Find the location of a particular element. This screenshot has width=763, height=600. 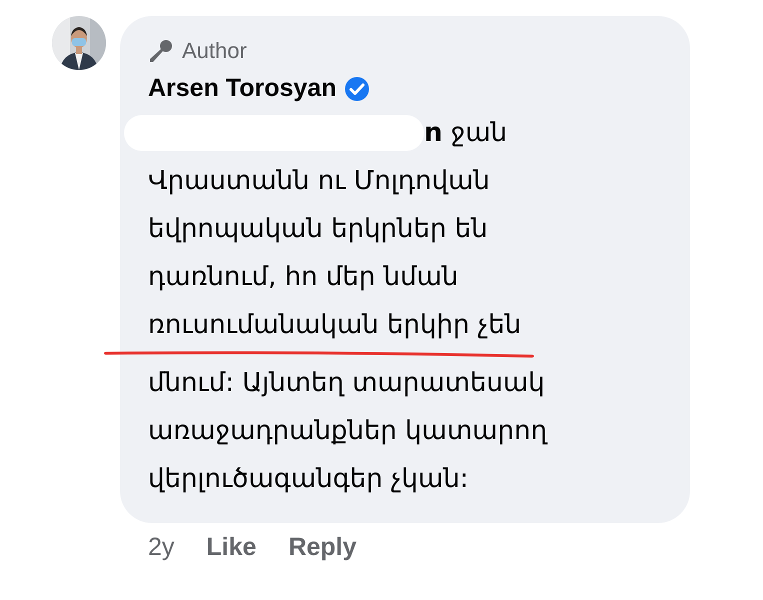

comment-text: n ջան is located at coordinates (466, 133).